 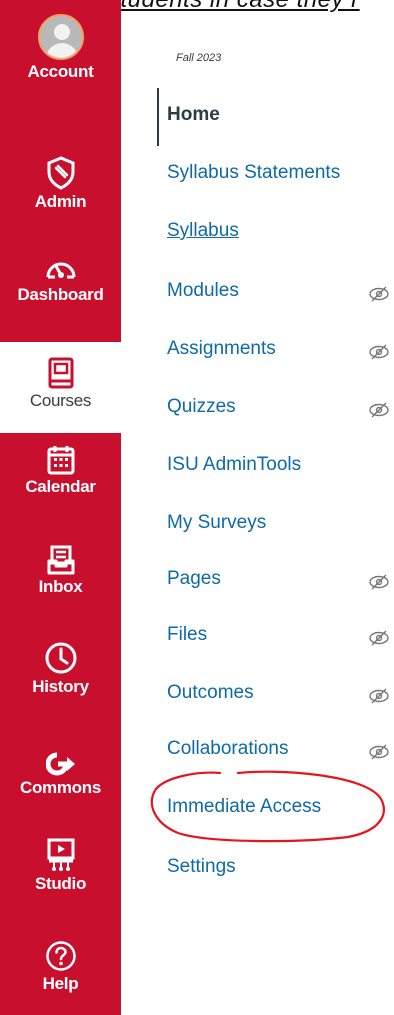 I want to click on course-nav-syllabus: Syllabus, so click(x=203, y=231).